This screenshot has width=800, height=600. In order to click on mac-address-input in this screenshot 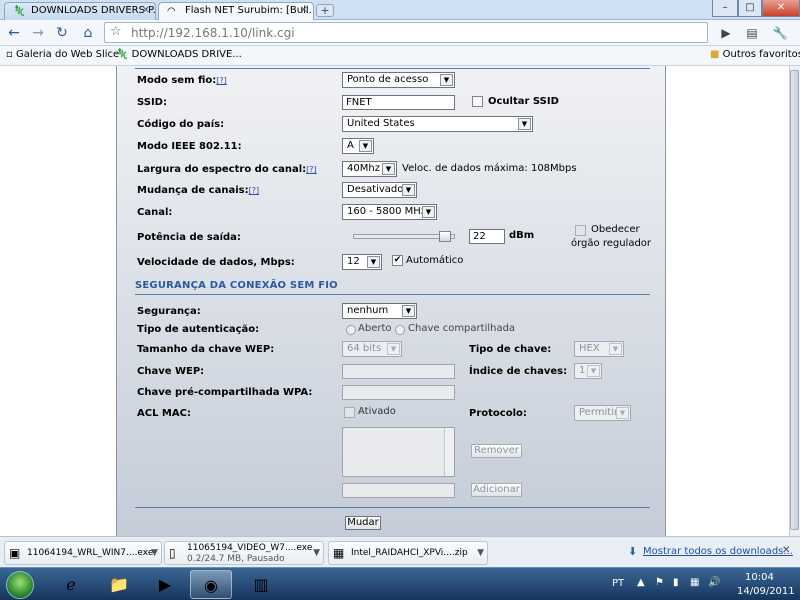, I will do `click(398, 490)`.